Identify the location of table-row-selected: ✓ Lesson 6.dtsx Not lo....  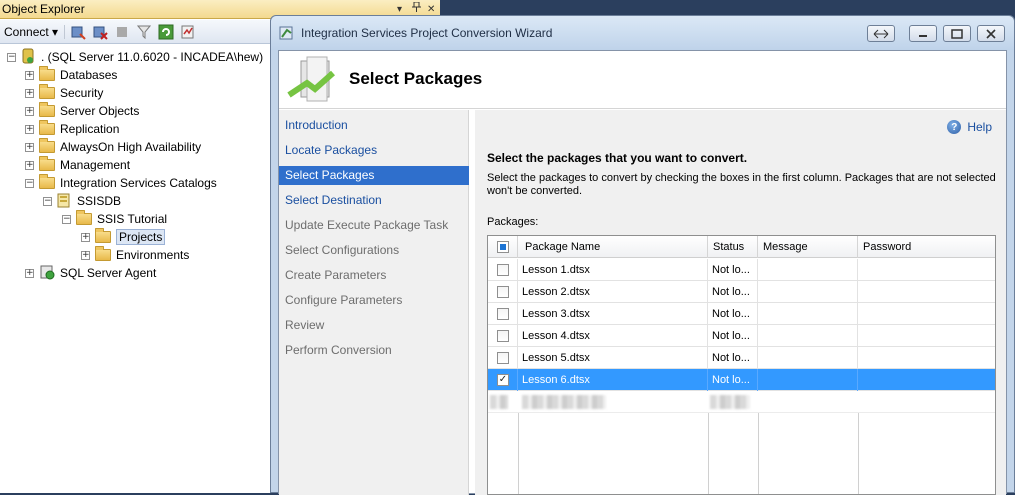
(741, 380).